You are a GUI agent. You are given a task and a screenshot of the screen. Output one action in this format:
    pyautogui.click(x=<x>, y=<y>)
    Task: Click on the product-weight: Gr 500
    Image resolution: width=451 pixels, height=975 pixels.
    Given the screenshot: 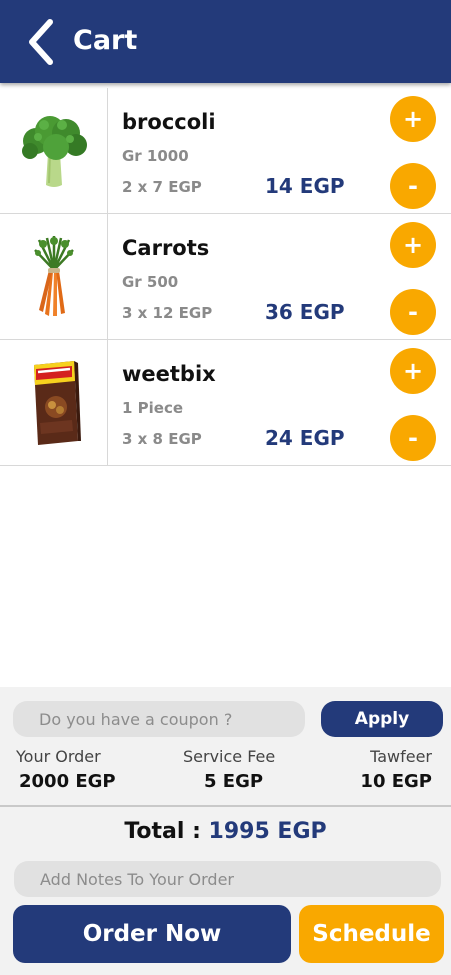 What is the action you would take?
    pyautogui.click(x=150, y=282)
    